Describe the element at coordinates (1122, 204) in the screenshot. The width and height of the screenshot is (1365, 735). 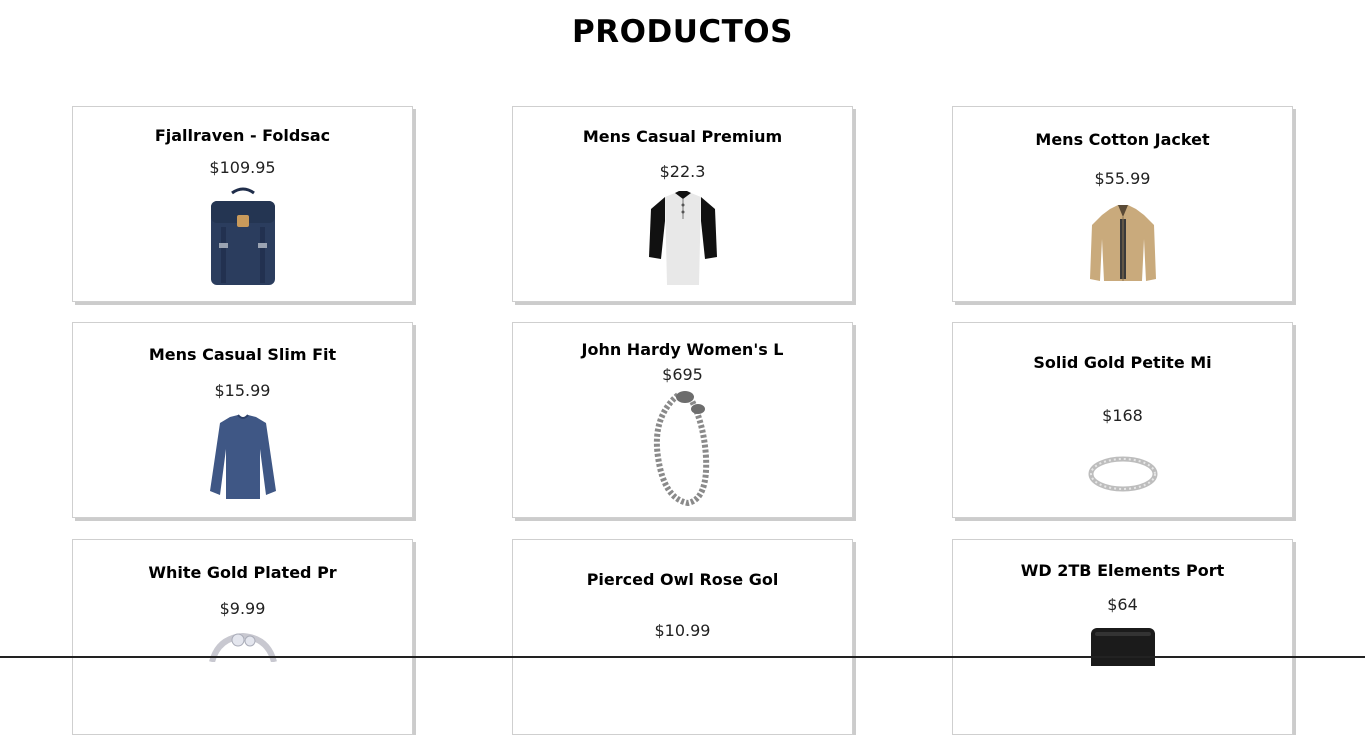
I see `product-card: Mens Cotton Jacket $55.99` at that location.